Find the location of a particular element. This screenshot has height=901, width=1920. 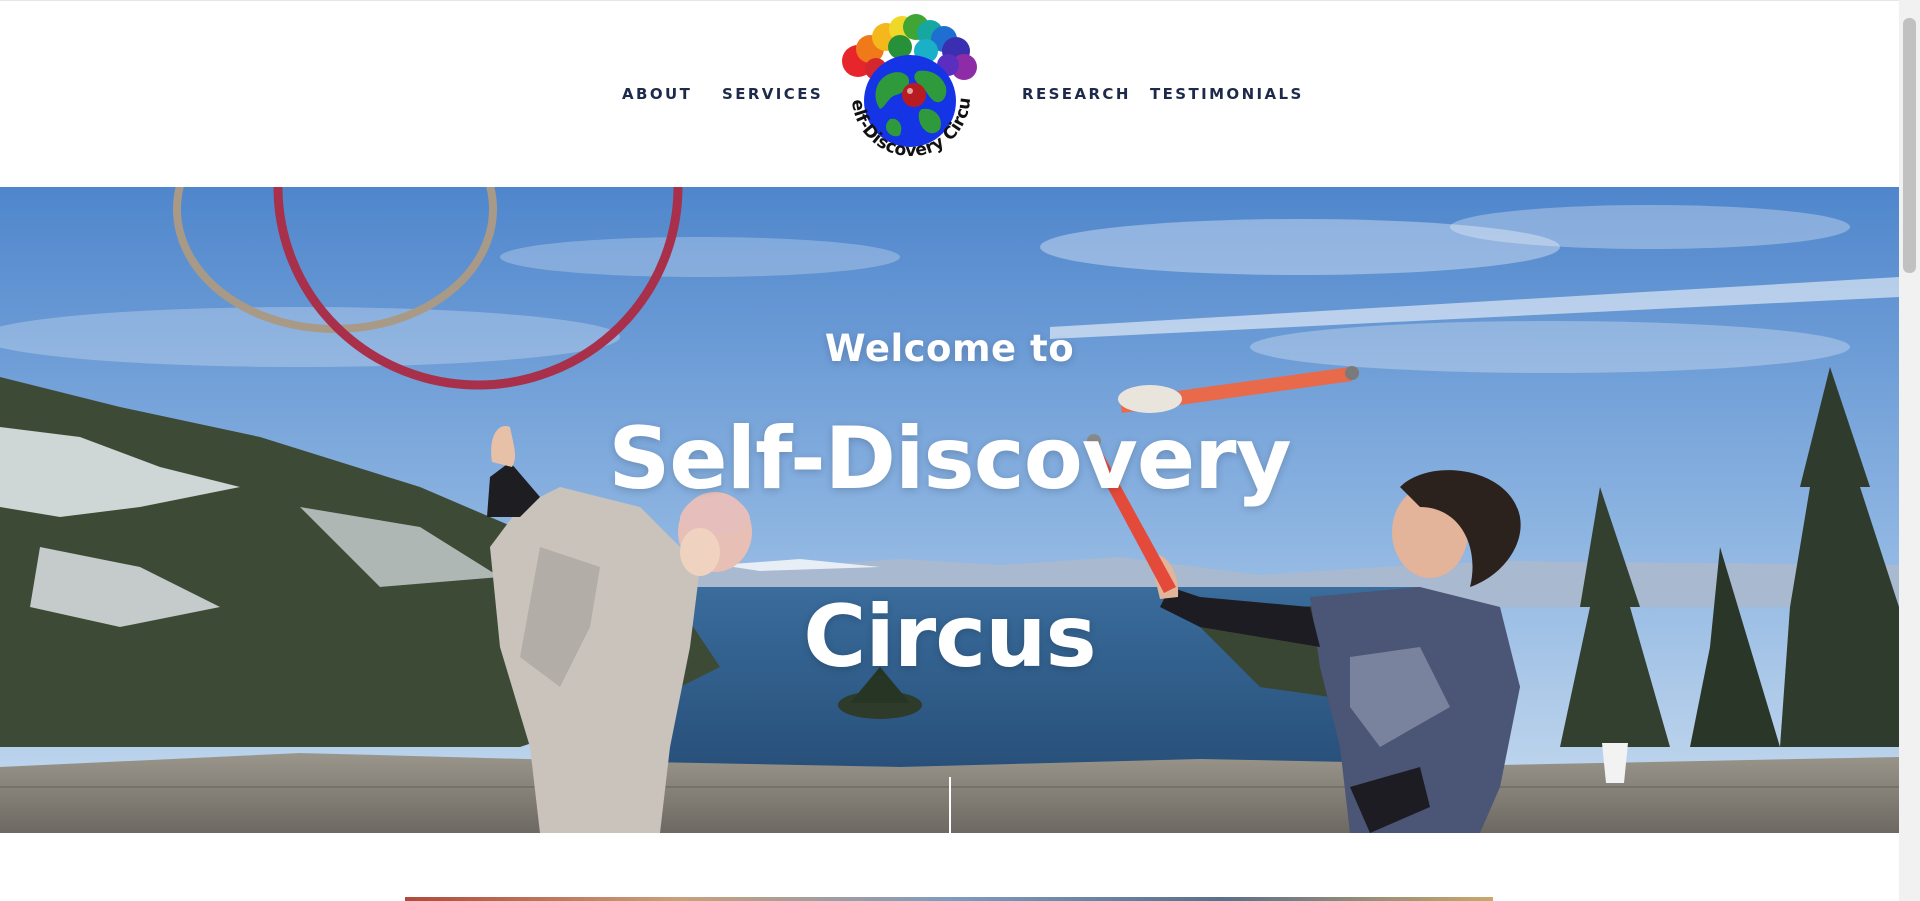

circus-logo-icon: Self-Discovery Circus is located at coordinates (900, 80).